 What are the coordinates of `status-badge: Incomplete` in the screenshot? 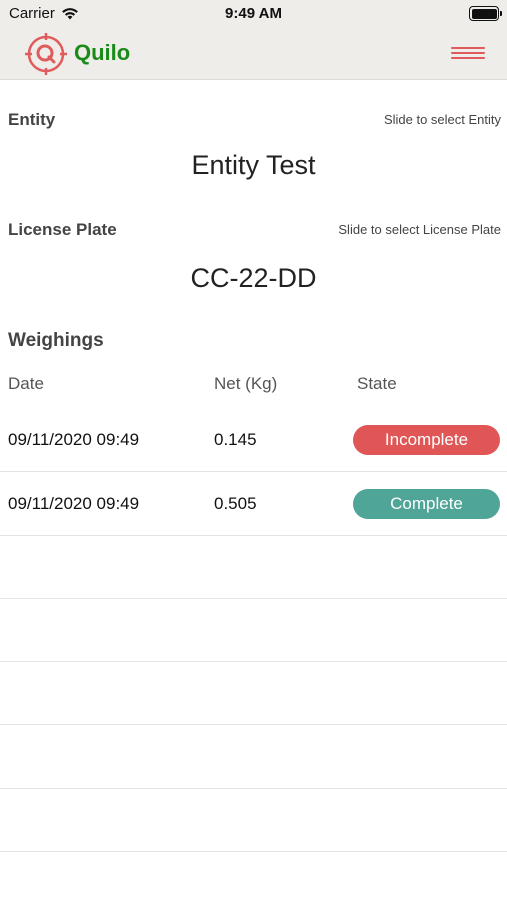 It's located at (426, 440).